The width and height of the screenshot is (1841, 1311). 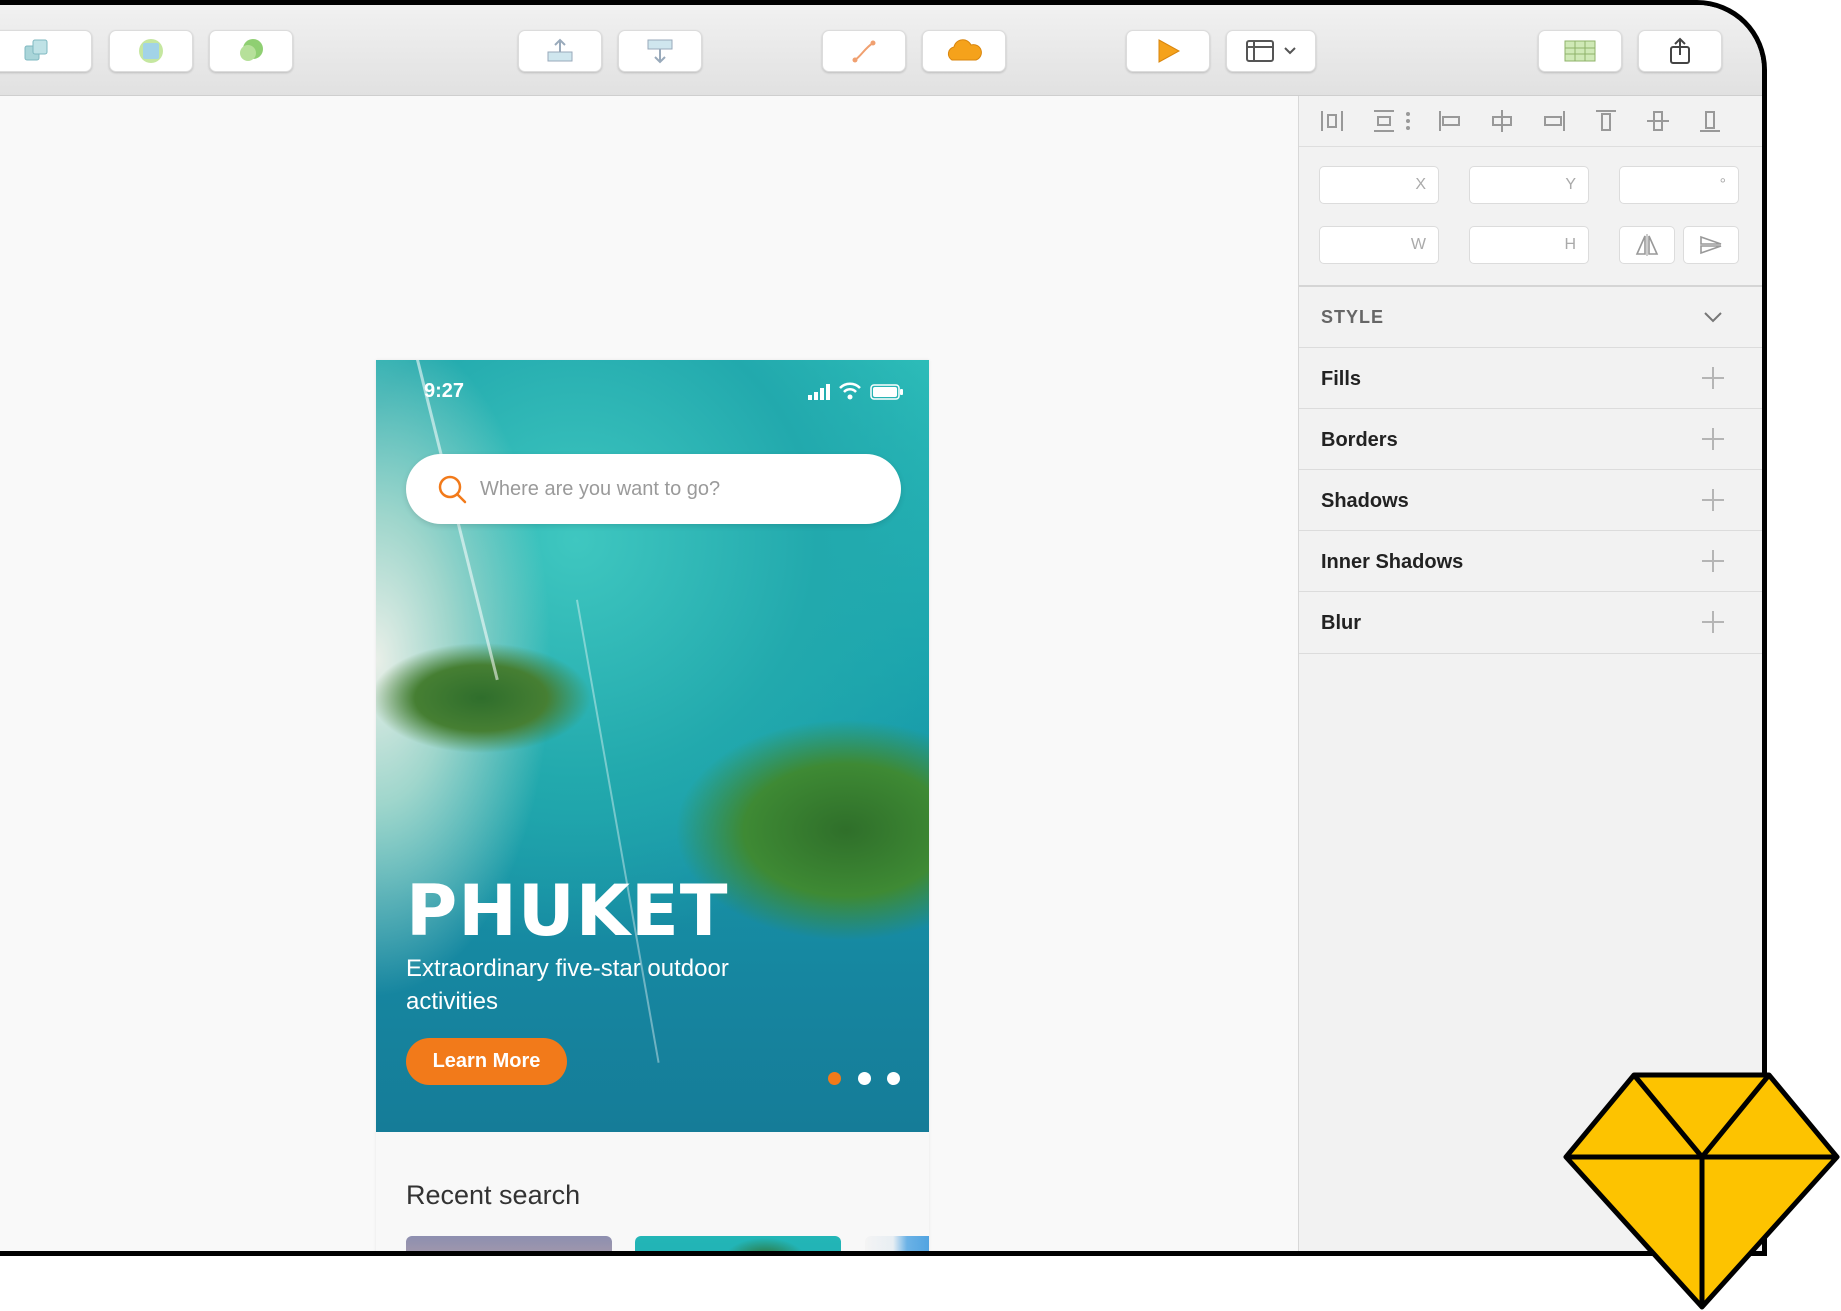 I want to click on align-middle-vertical-icon, so click(x=1658, y=121).